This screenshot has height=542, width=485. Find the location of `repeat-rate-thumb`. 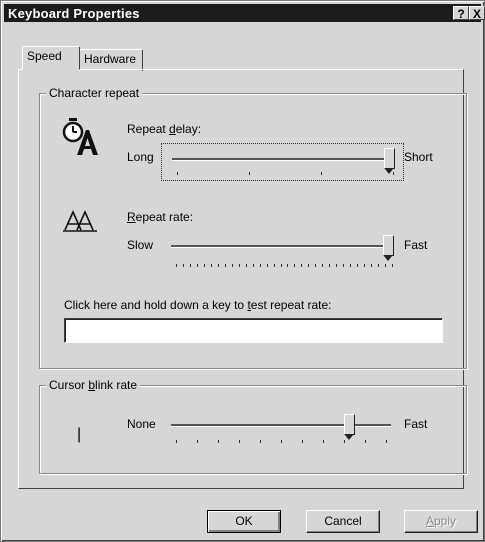

repeat-rate-thumb is located at coordinates (388, 248).